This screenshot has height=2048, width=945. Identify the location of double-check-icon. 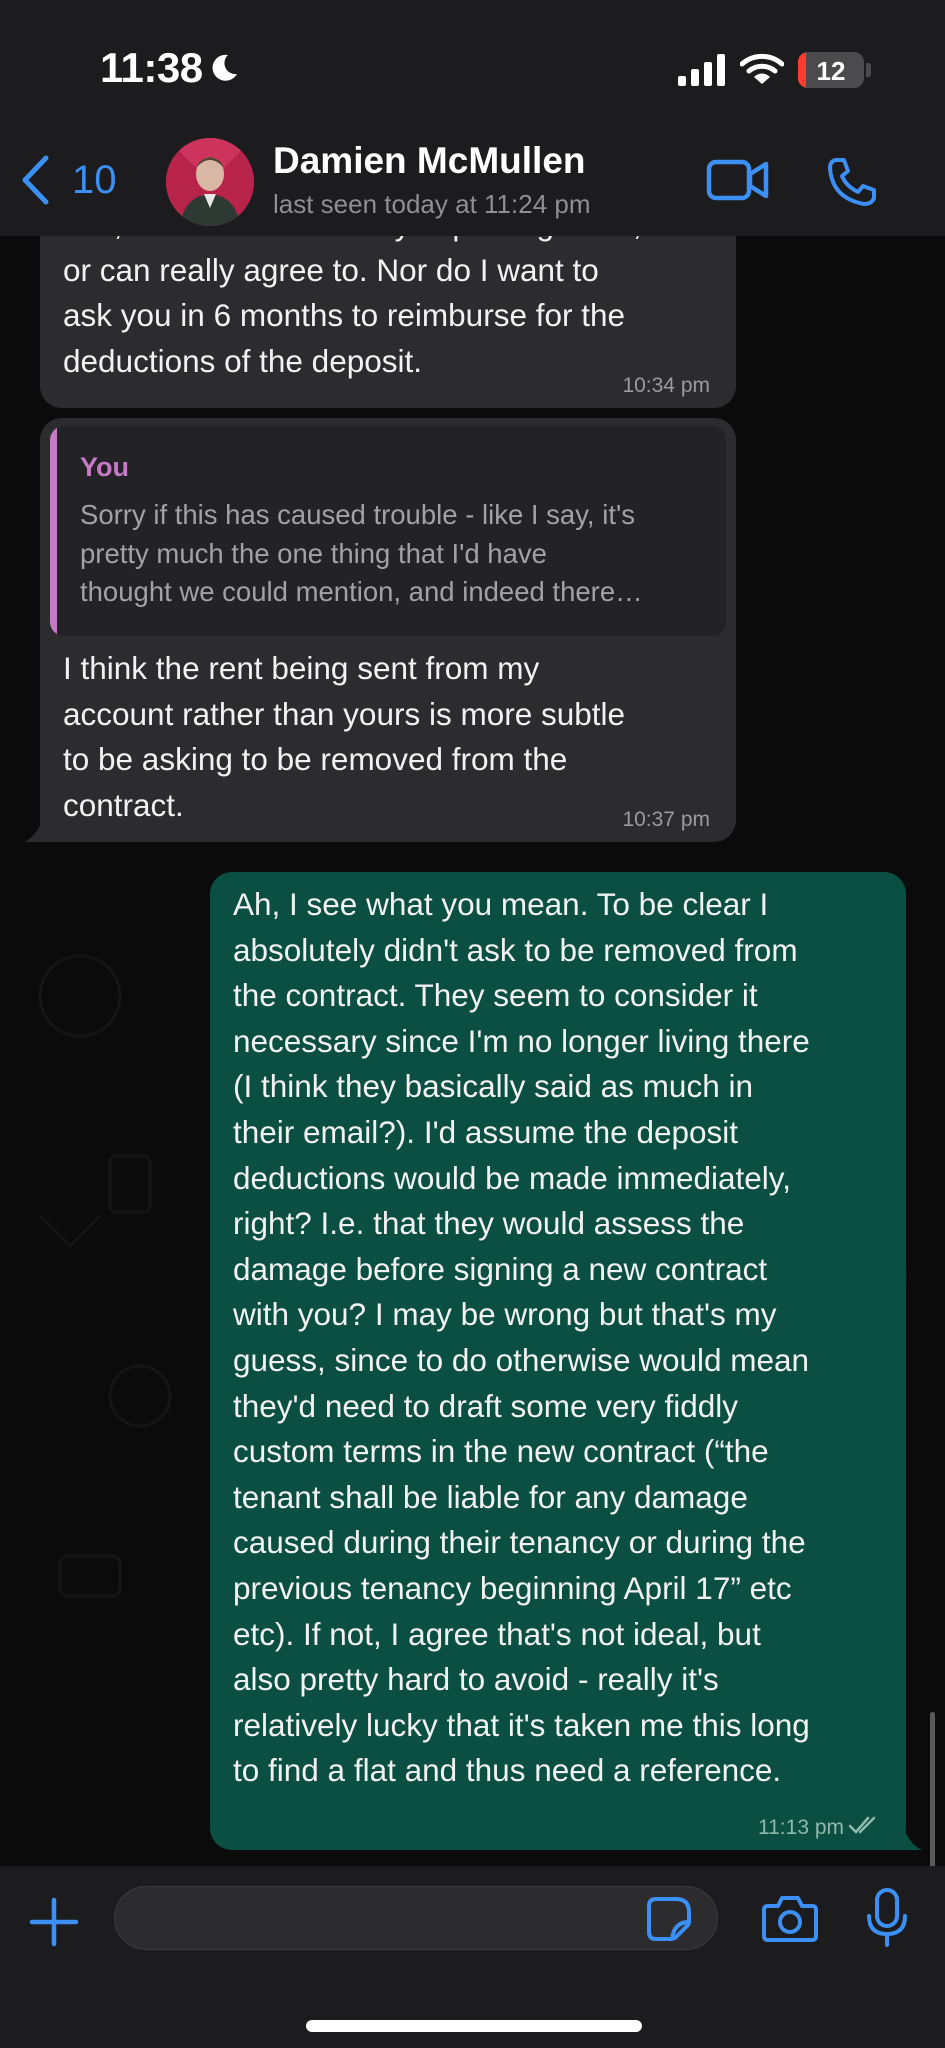
(862, 1825).